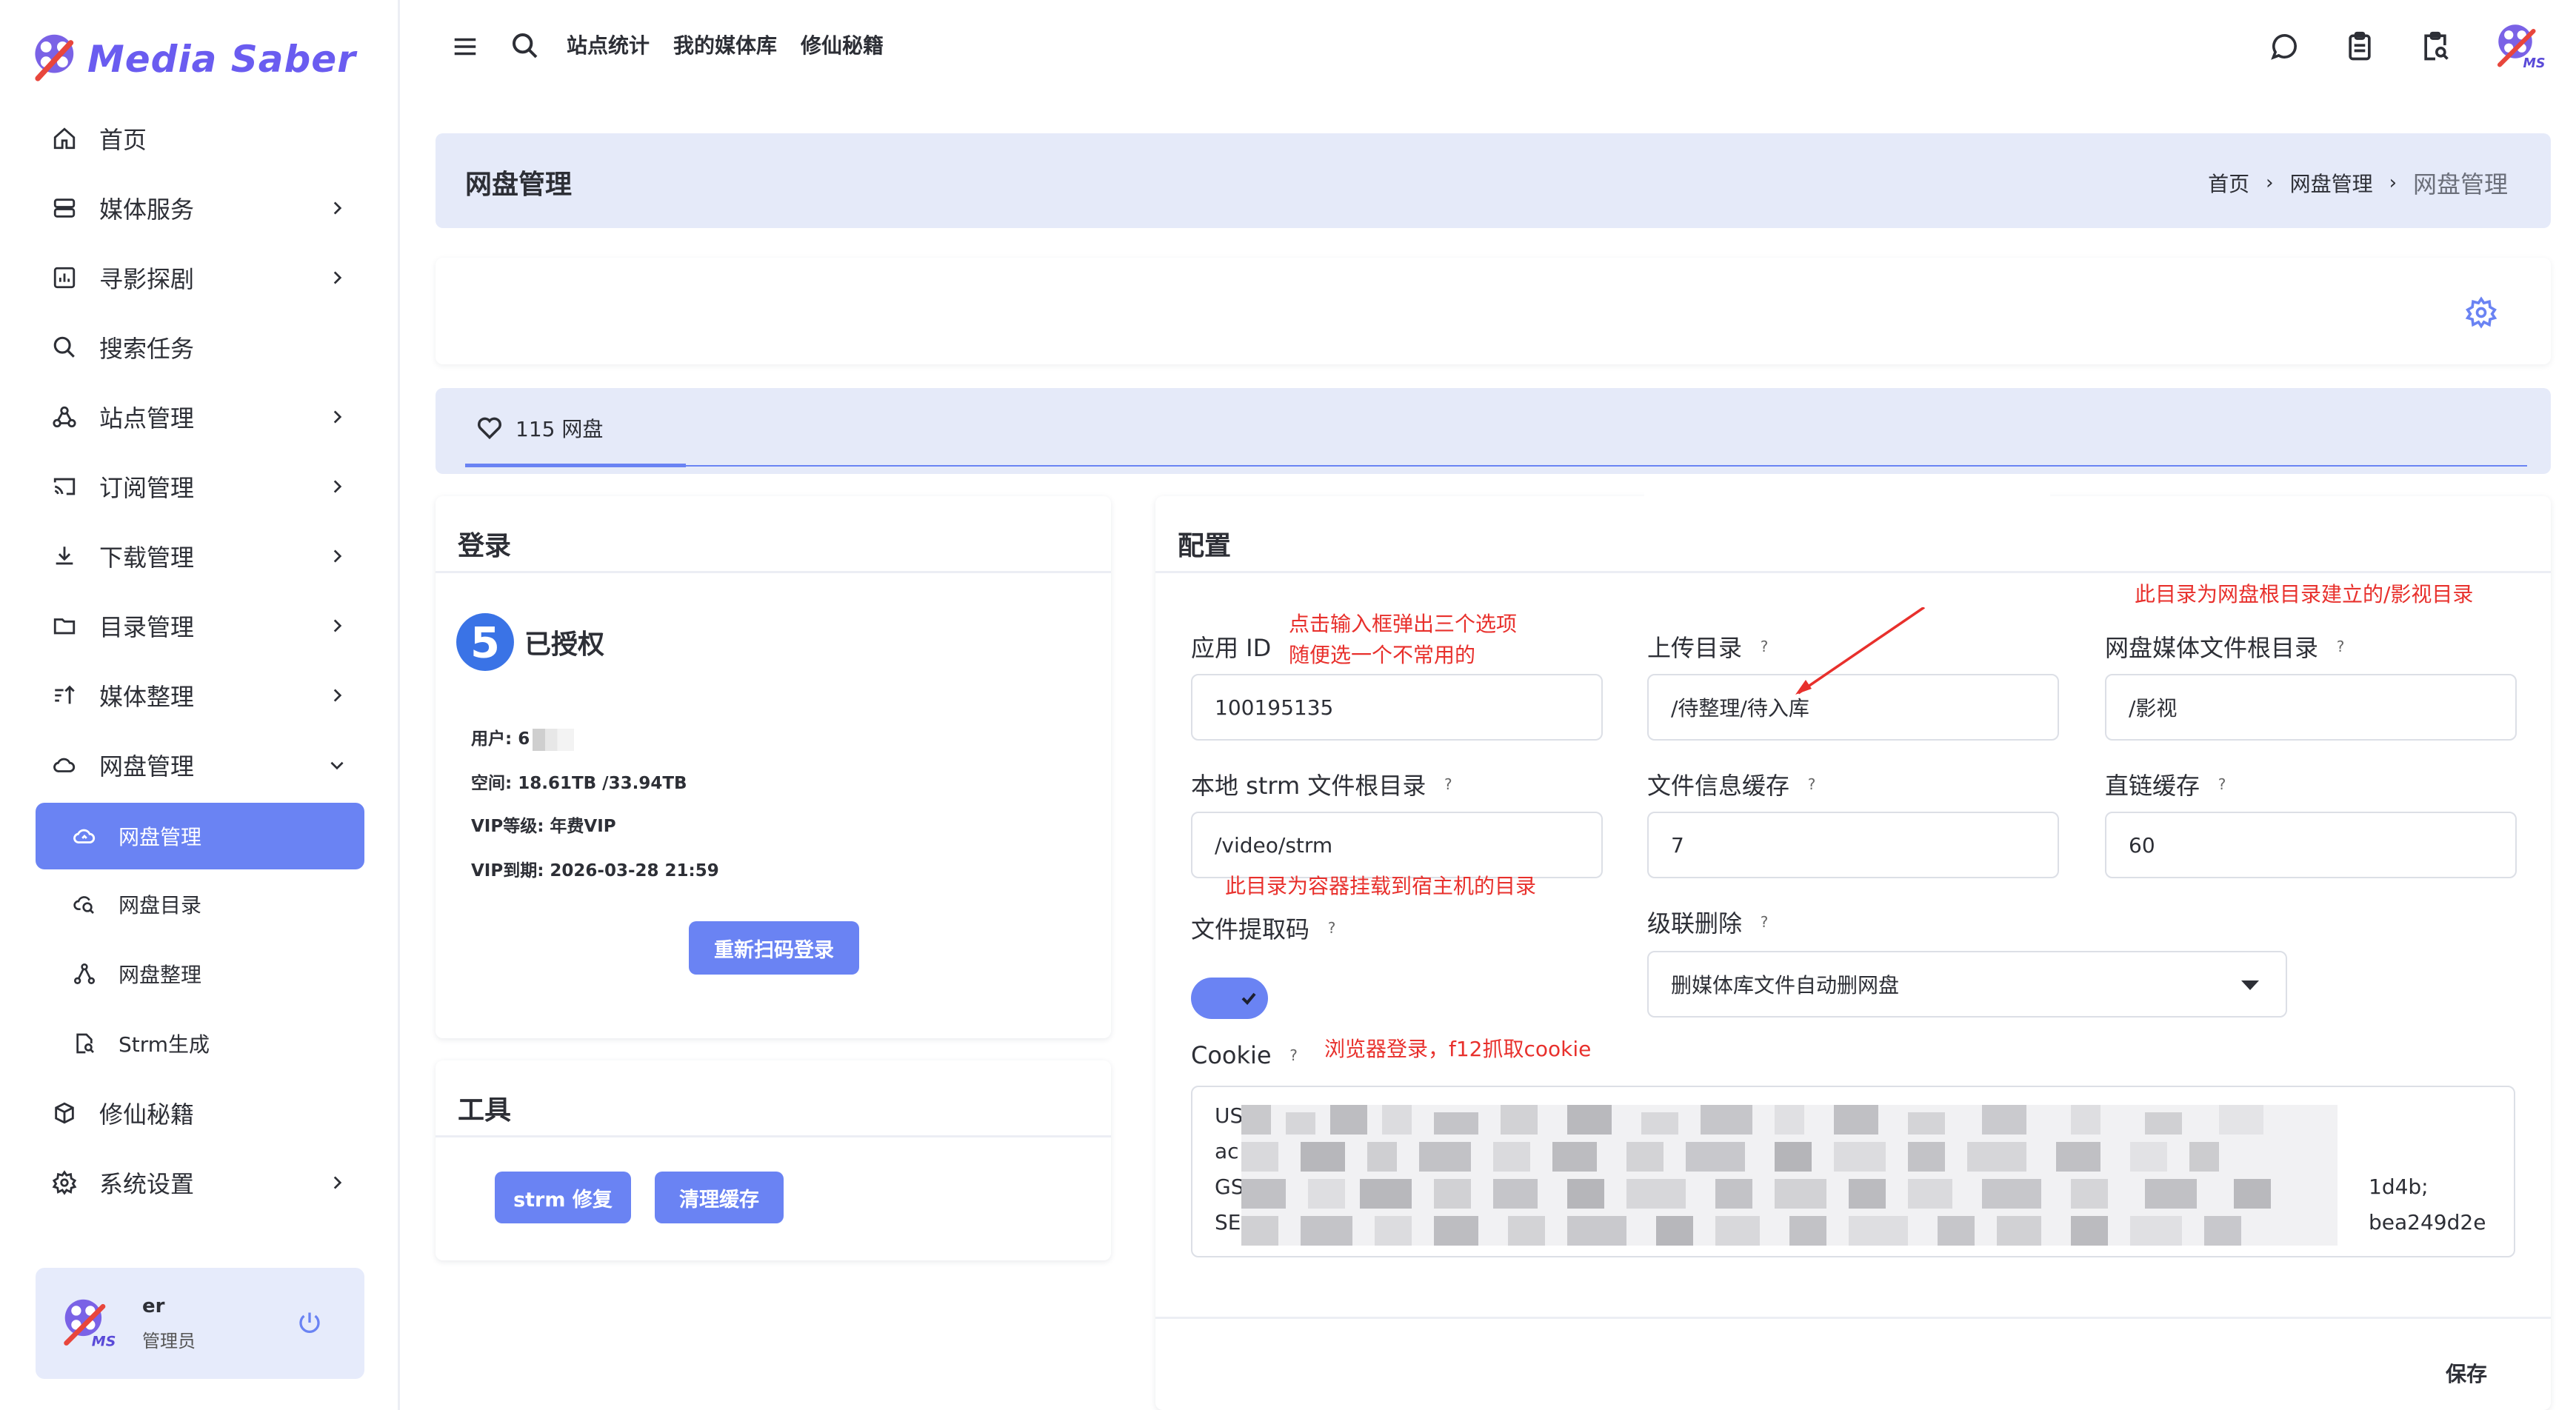 The image size is (2576, 1410). Describe the element at coordinates (1248, 999) in the screenshot. I see `check-icon` at that location.